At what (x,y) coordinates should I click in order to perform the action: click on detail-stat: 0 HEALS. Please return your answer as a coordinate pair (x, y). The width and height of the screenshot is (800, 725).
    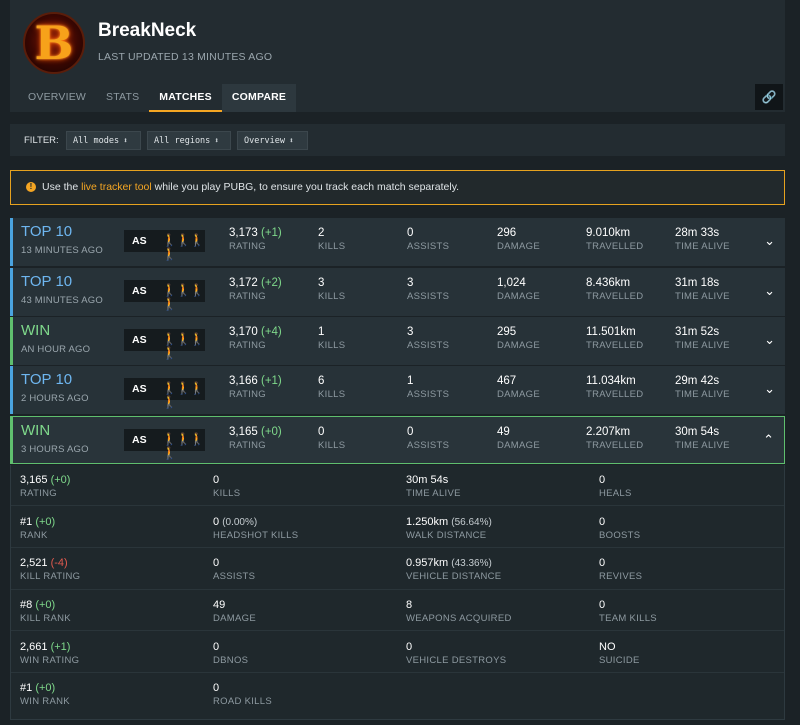
    Looking at the image, I should click on (615, 486).